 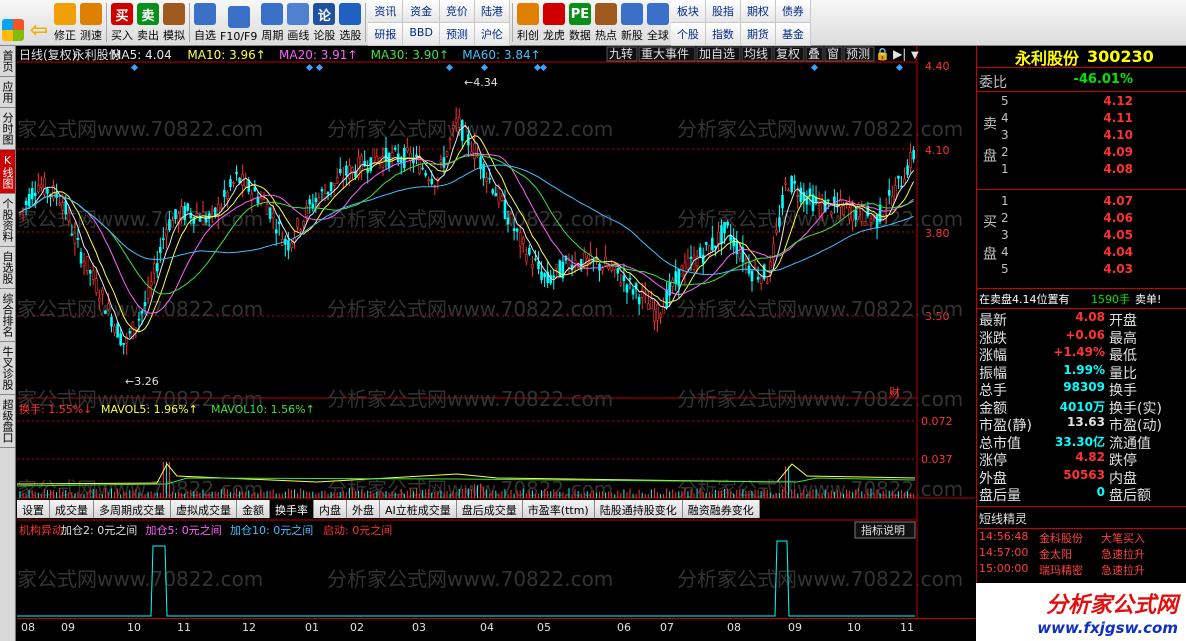 What do you see at coordinates (554, 22) in the screenshot?
I see `dragon-button: 龙虎` at bounding box center [554, 22].